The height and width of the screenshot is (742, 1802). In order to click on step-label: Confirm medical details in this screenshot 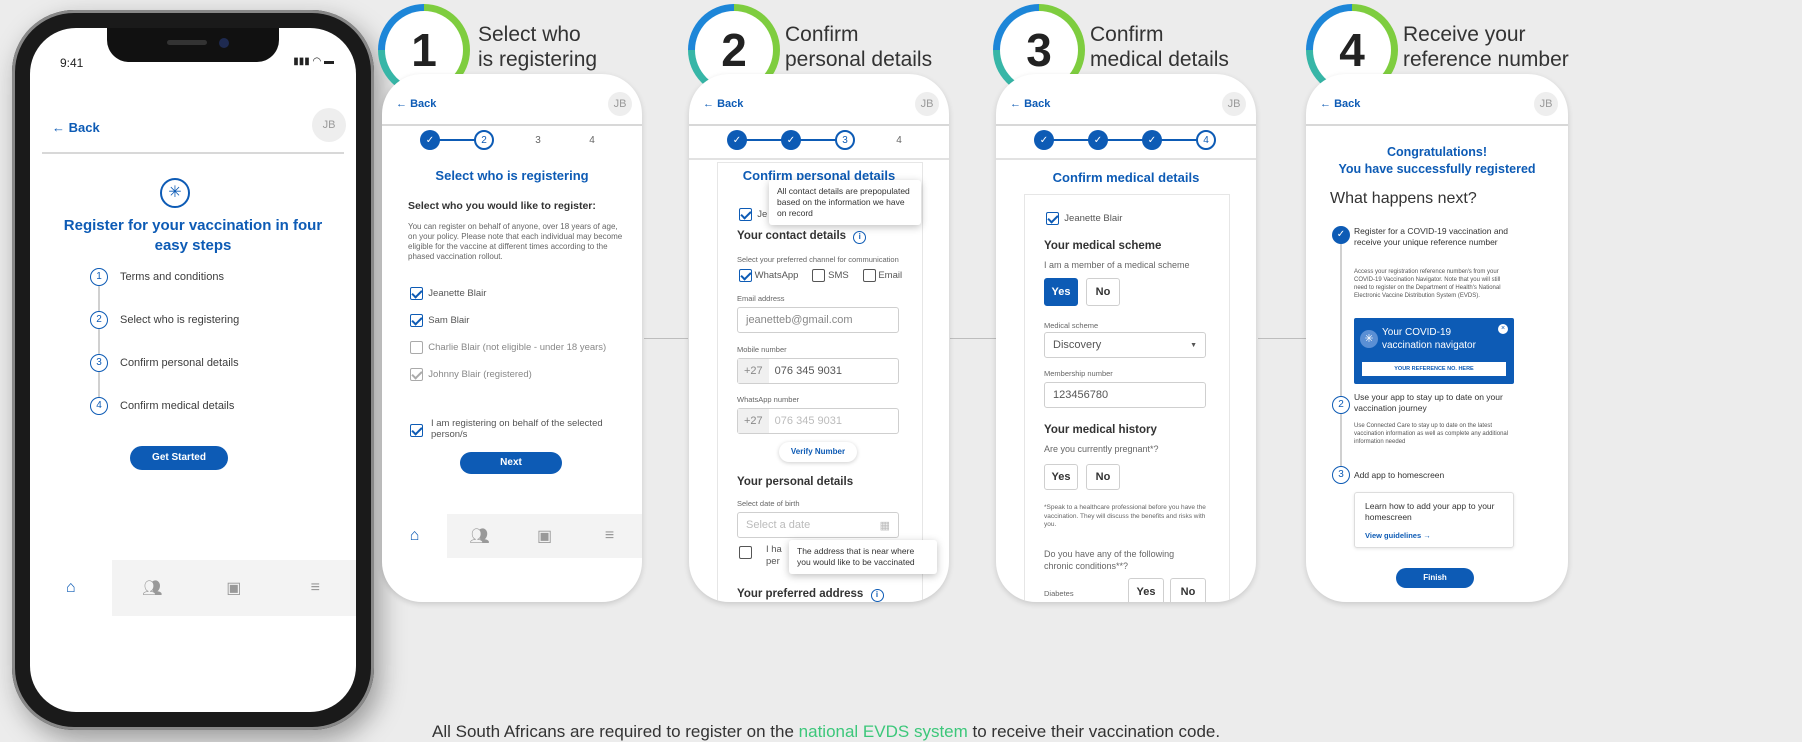, I will do `click(177, 406)`.